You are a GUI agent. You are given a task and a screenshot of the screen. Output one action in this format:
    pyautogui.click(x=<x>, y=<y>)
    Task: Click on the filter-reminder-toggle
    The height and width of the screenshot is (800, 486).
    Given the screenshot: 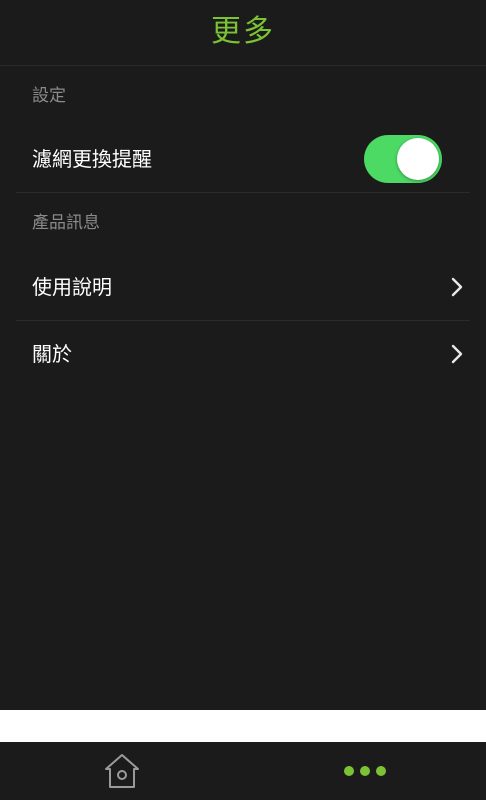 What is the action you would take?
    pyautogui.click(x=403, y=159)
    